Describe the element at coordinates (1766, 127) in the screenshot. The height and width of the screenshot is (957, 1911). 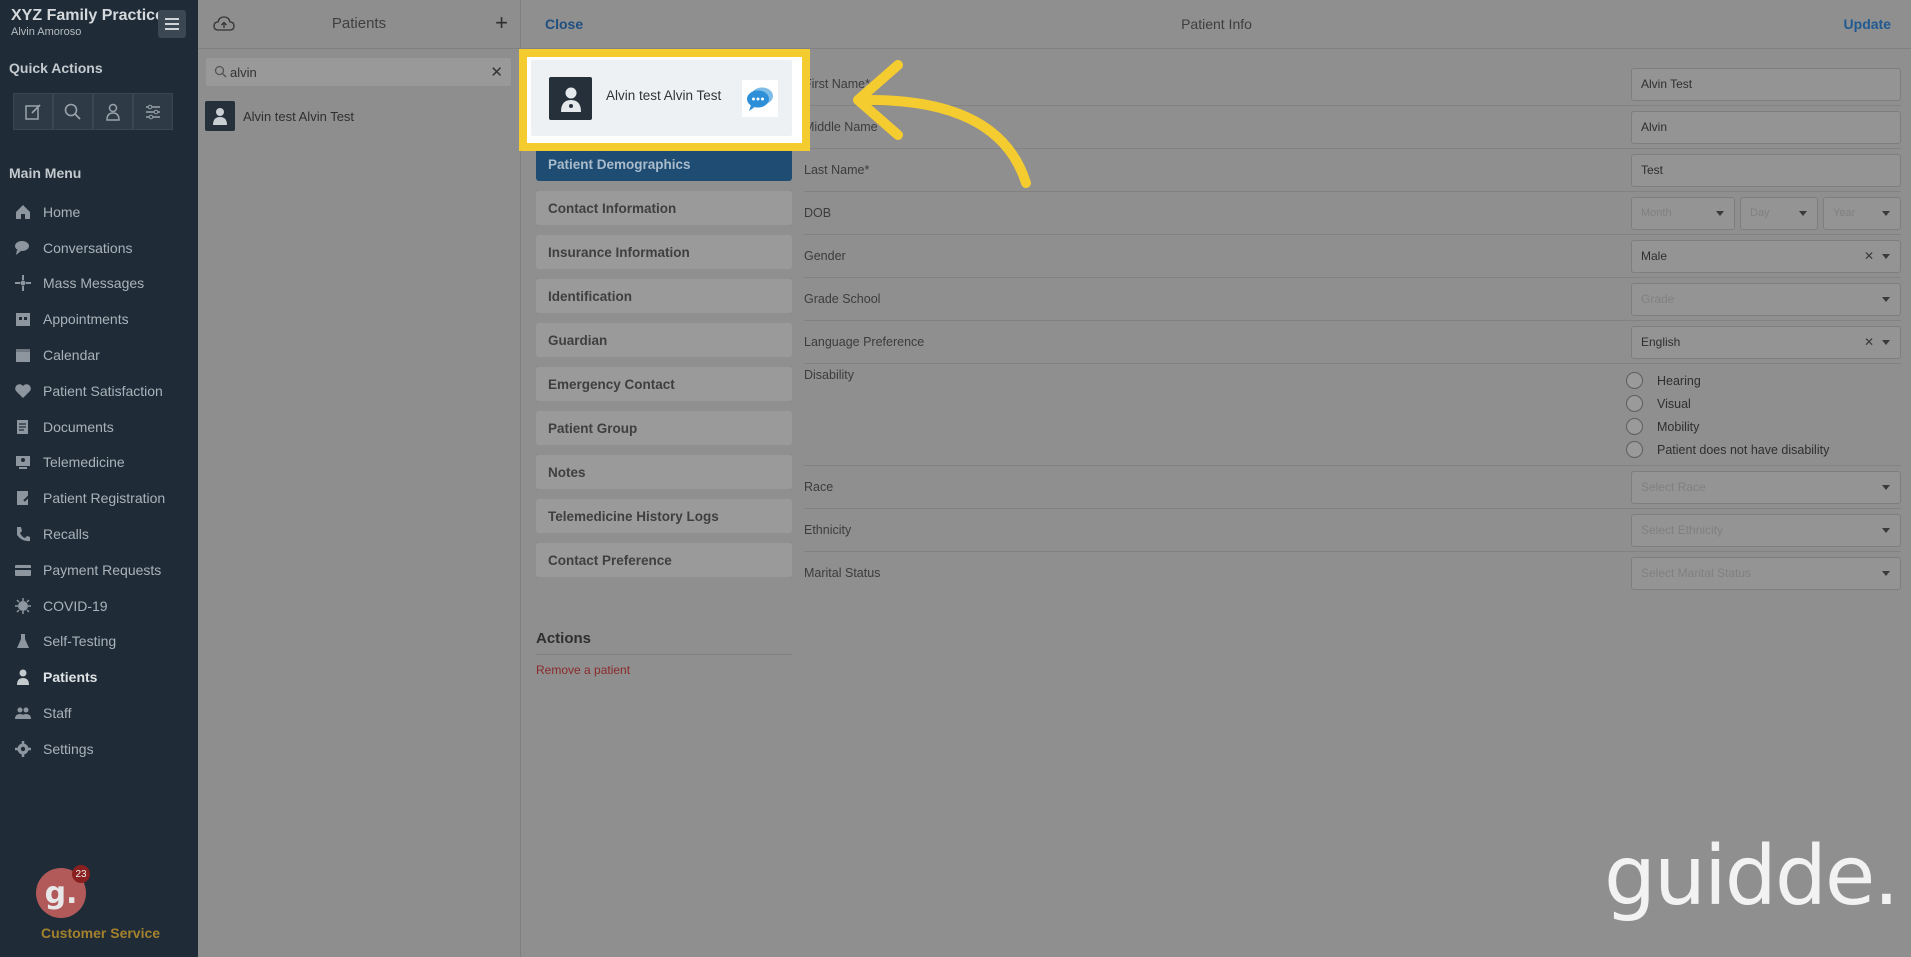
I see `middle-name-field: Alvin` at that location.